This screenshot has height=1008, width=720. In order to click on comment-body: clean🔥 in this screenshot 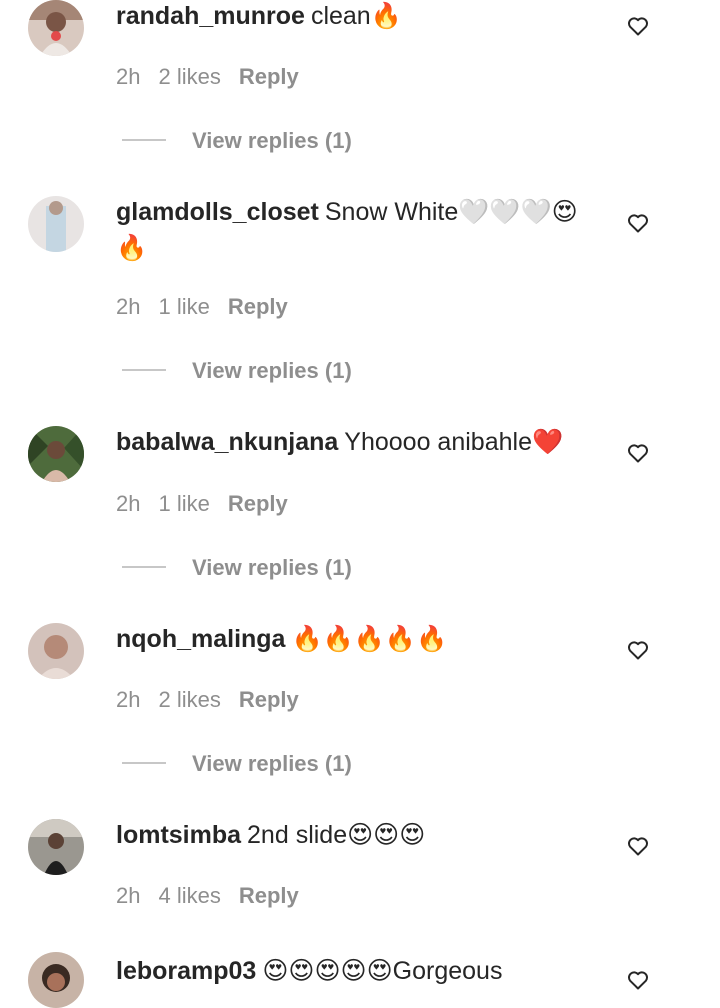, I will do `click(356, 16)`.